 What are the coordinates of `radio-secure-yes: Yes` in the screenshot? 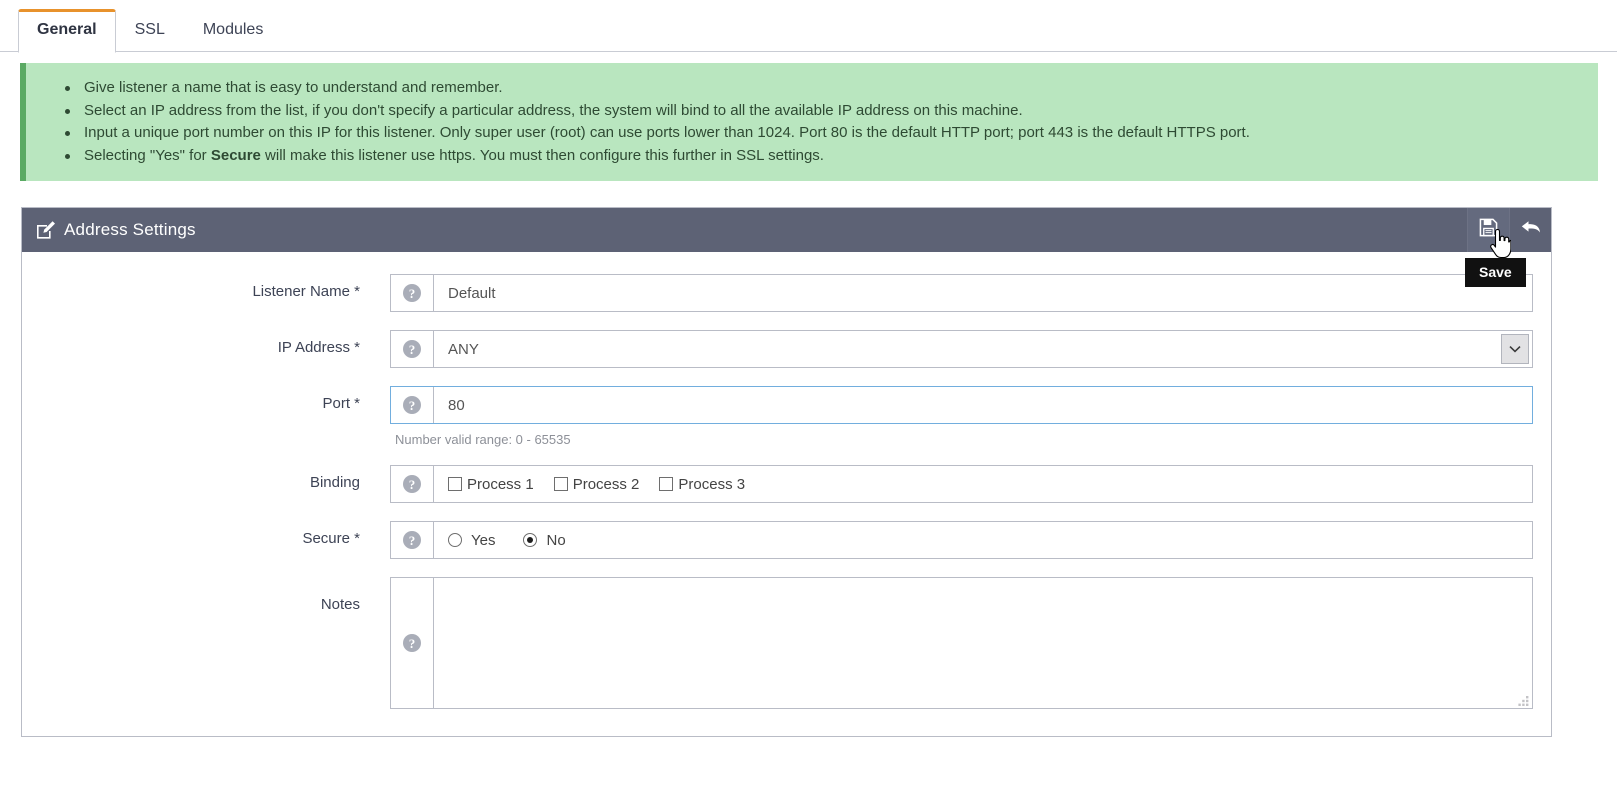 It's located at (471, 540).